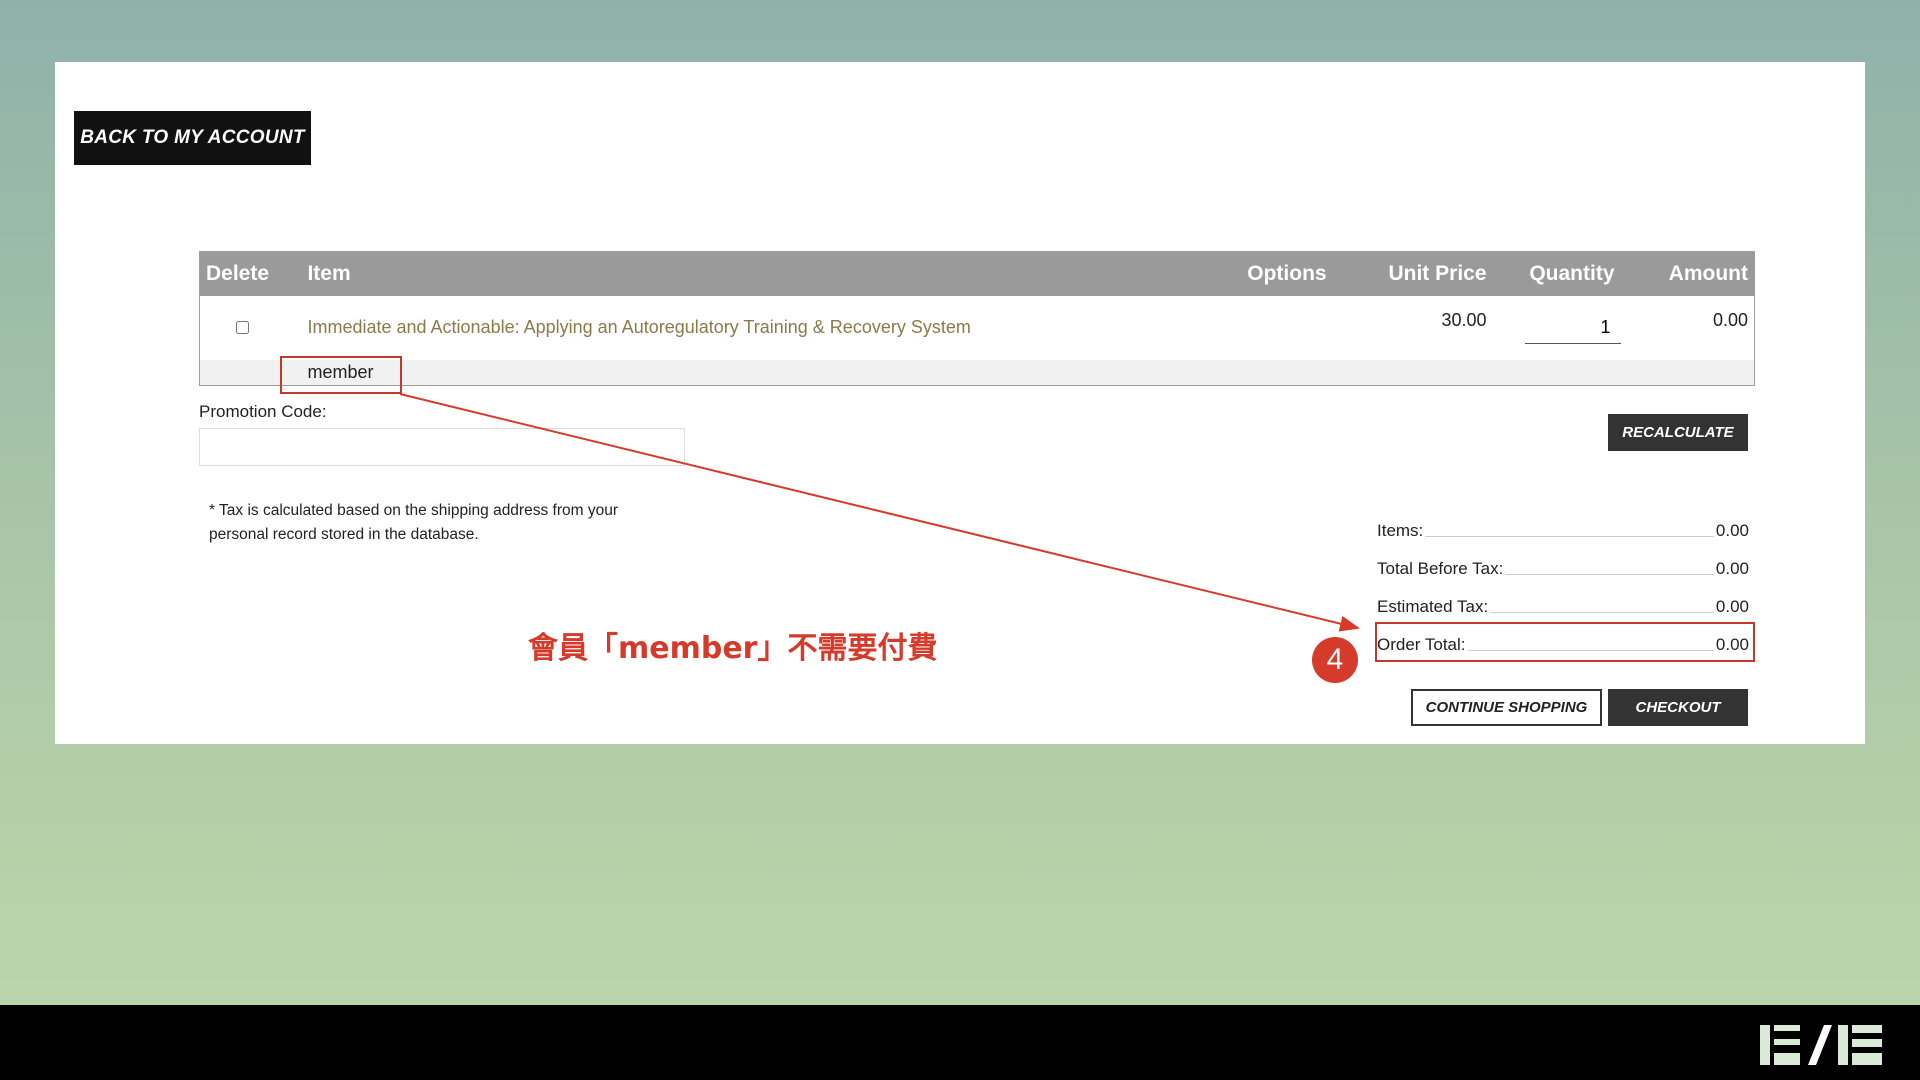  Describe the element at coordinates (1401, 531) in the screenshot. I see `items-total-label: Items:` at that location.